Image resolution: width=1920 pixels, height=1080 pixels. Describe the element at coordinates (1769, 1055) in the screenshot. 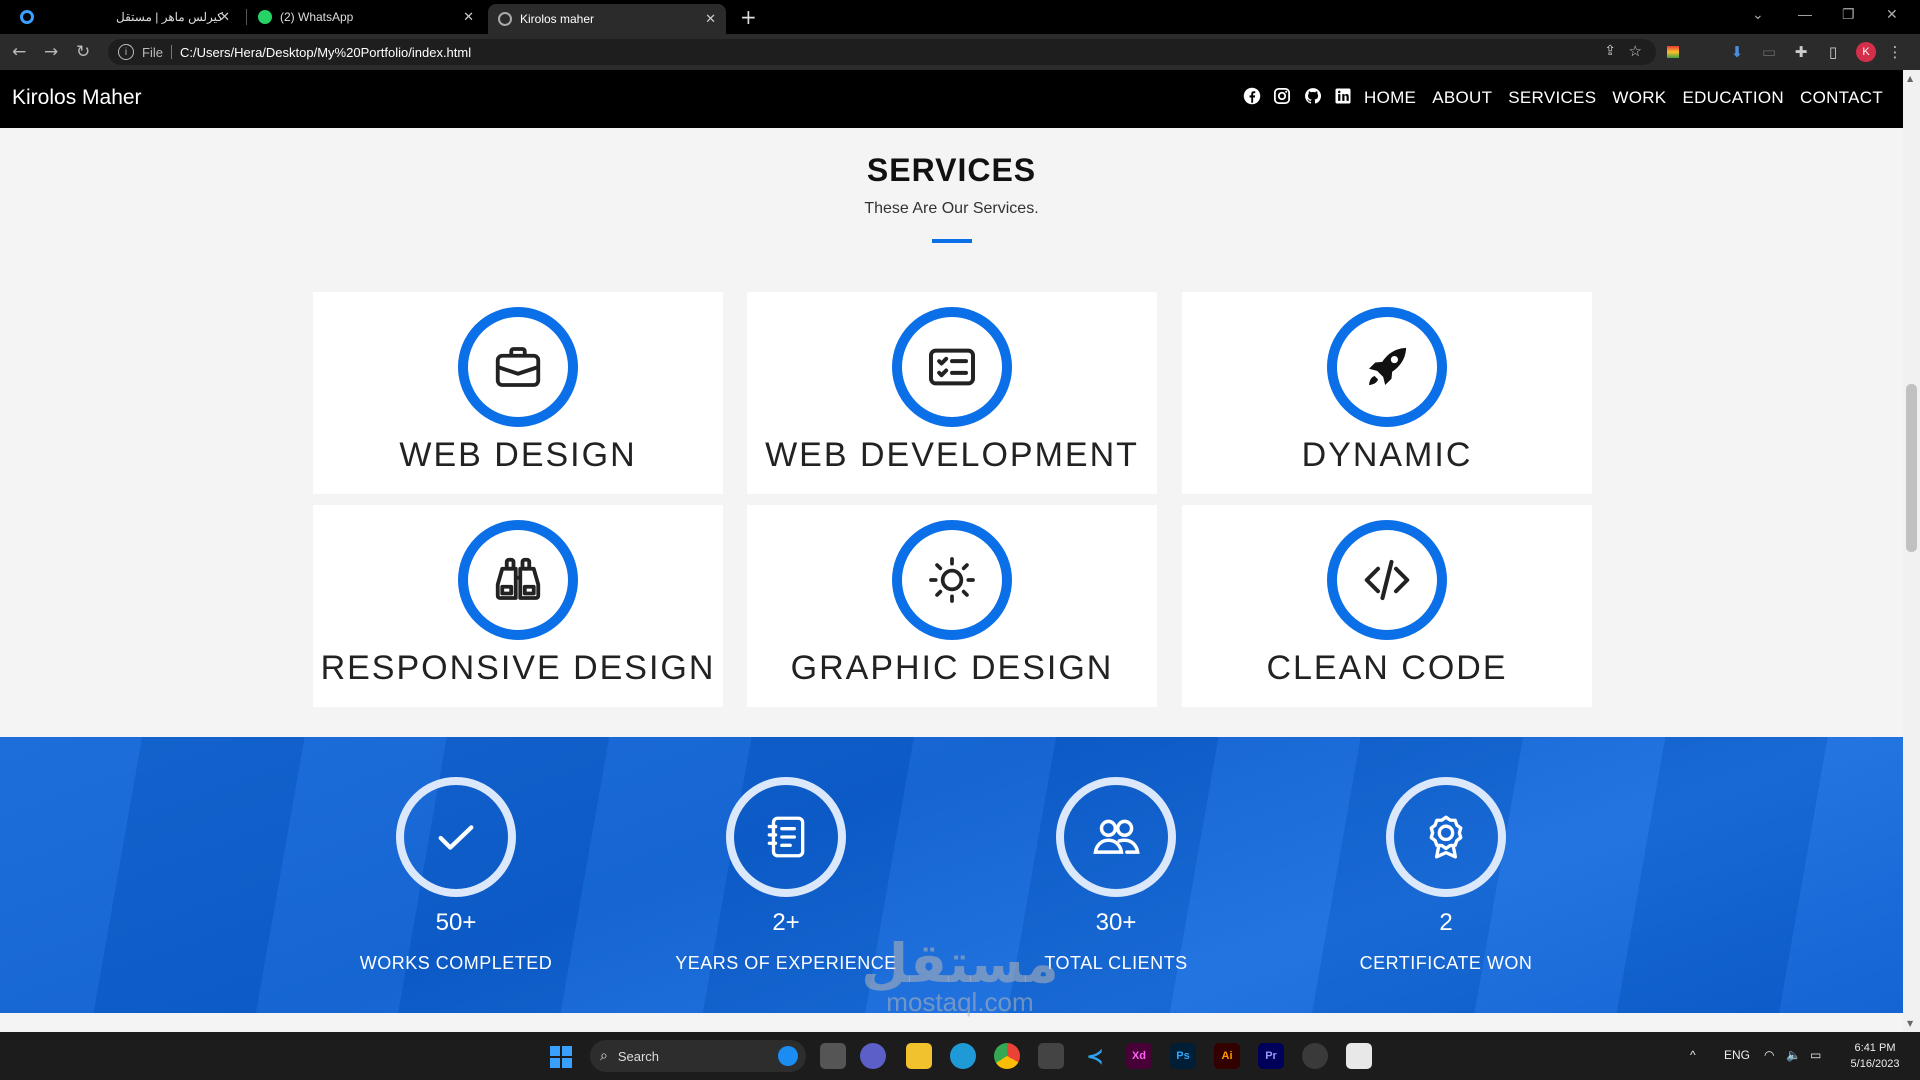

I see `wifi-icon: ◠` at that location.